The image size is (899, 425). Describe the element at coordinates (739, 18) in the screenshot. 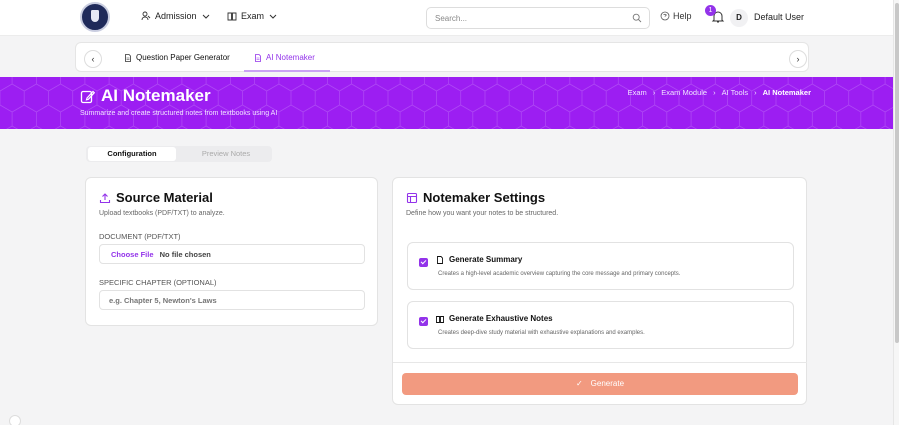

I see `avatar: D` at that location.